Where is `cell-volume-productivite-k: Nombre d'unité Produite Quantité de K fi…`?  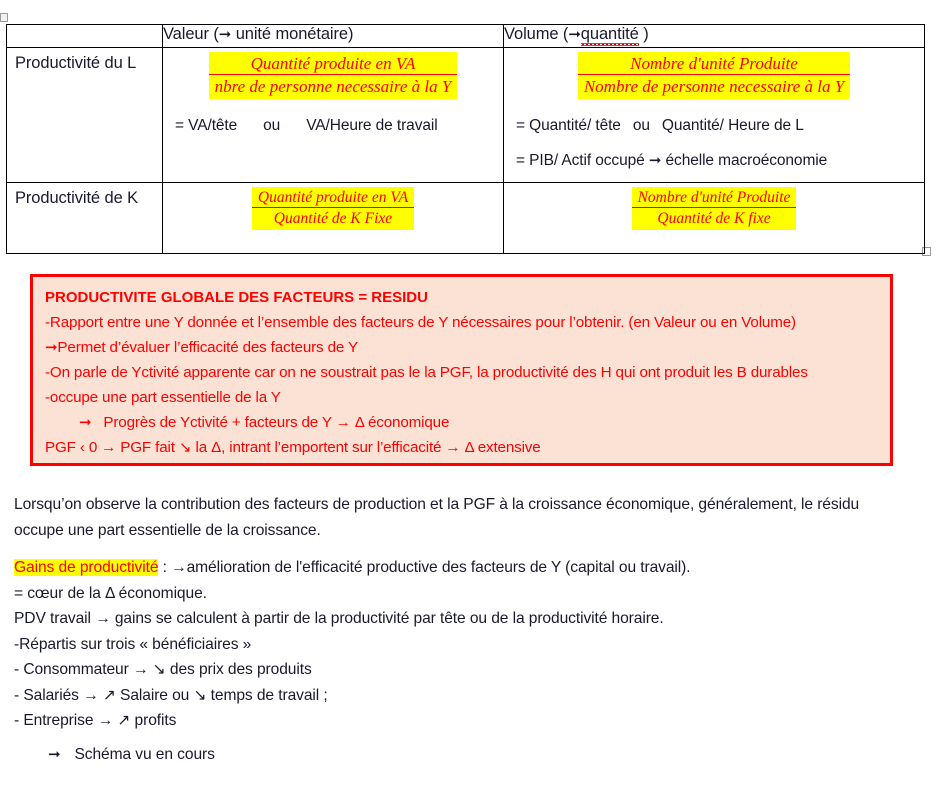 cell-volume-productivite-k: Nombre d'unité Produite Quantité de K fi… is located at coordinates (714, 218).